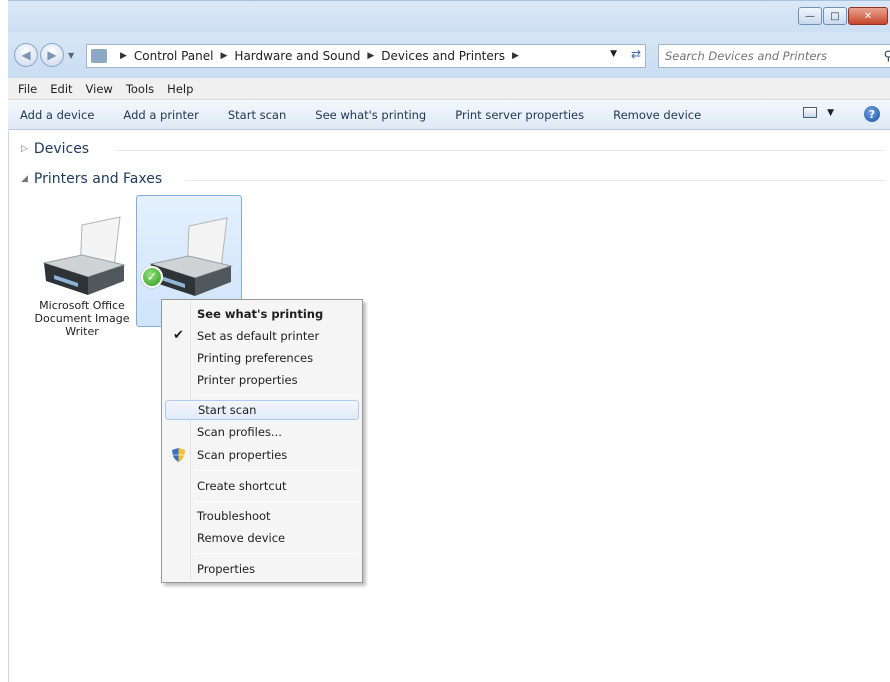  I want to click on group-title-printers: Printers and Faxes, so click(98, 179).